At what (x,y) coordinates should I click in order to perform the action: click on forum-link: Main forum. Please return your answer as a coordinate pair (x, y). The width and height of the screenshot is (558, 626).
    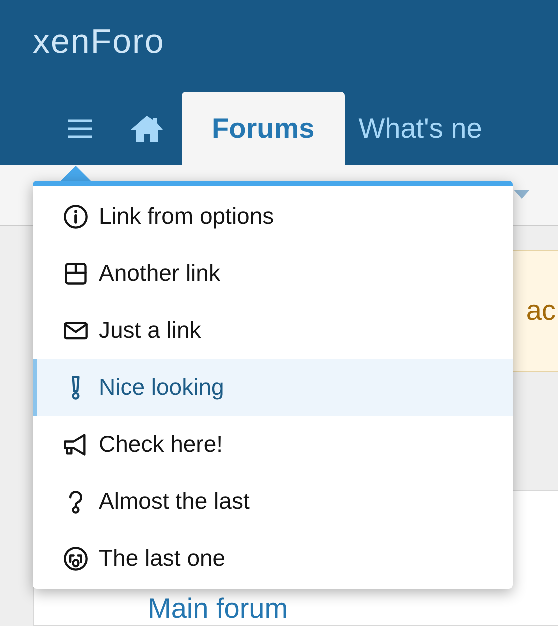
    Looking at the image, I should click on (218, 608).